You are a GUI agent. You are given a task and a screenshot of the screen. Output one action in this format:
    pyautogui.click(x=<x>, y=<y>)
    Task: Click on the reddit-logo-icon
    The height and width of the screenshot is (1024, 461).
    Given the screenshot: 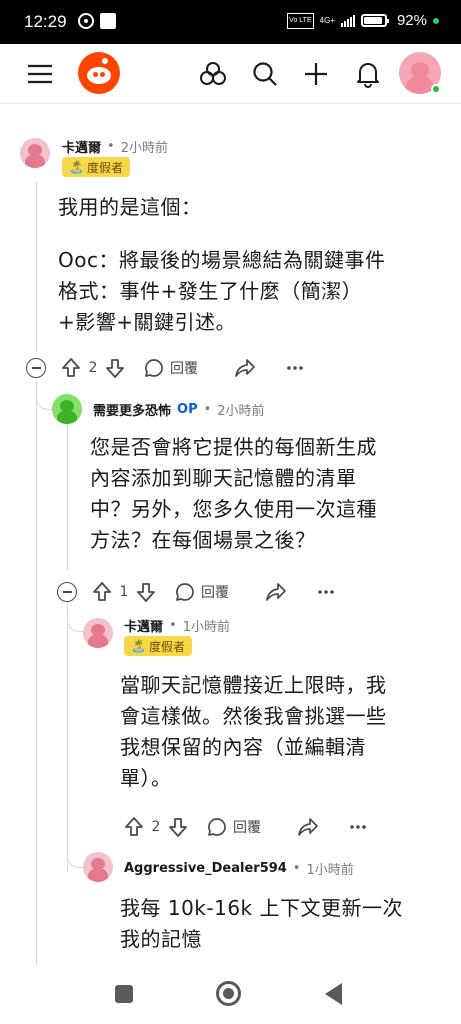 What is the action you would take?
    pyautogui.click(x=99, y=73)
    